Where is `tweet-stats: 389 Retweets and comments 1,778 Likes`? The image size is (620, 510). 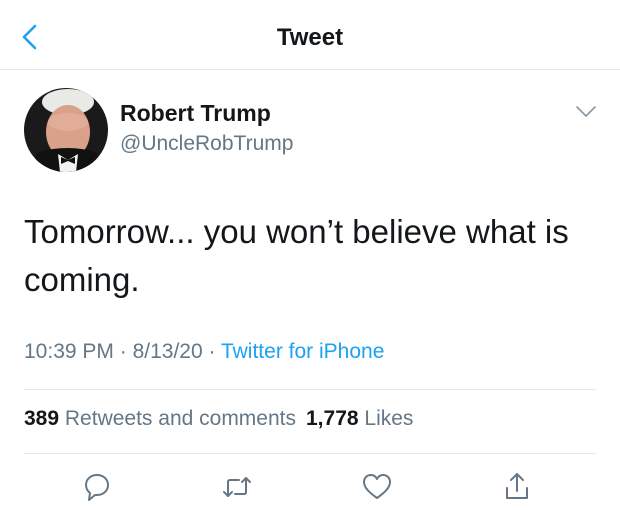 tweet-stats: 389 Retweets and comments 1,778 Likes is located at coordinates (218, 419).